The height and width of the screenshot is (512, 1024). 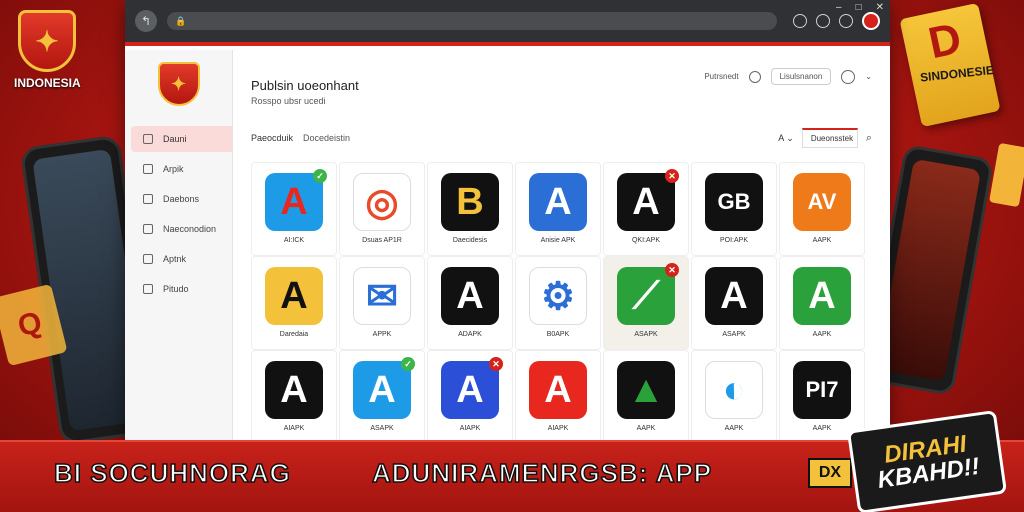 I want to click on address-bar: 🔒, so click(x=472, y=21).